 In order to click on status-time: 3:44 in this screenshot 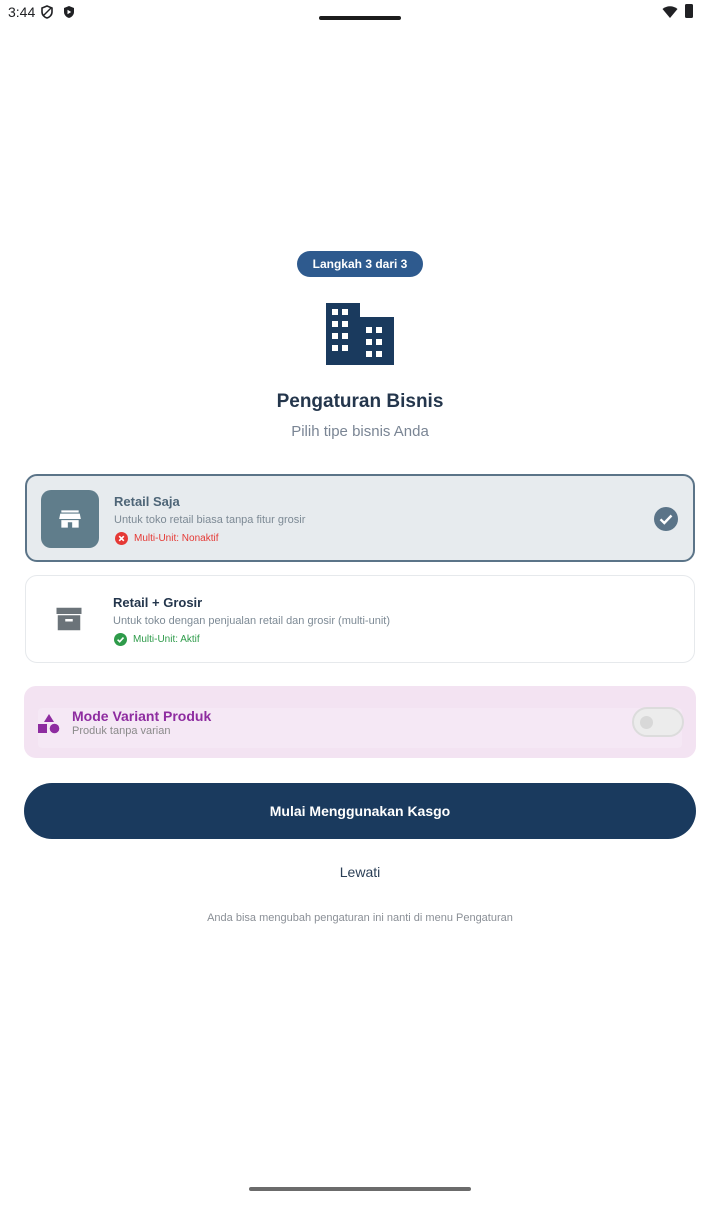, I will do `click(22, 12)`.